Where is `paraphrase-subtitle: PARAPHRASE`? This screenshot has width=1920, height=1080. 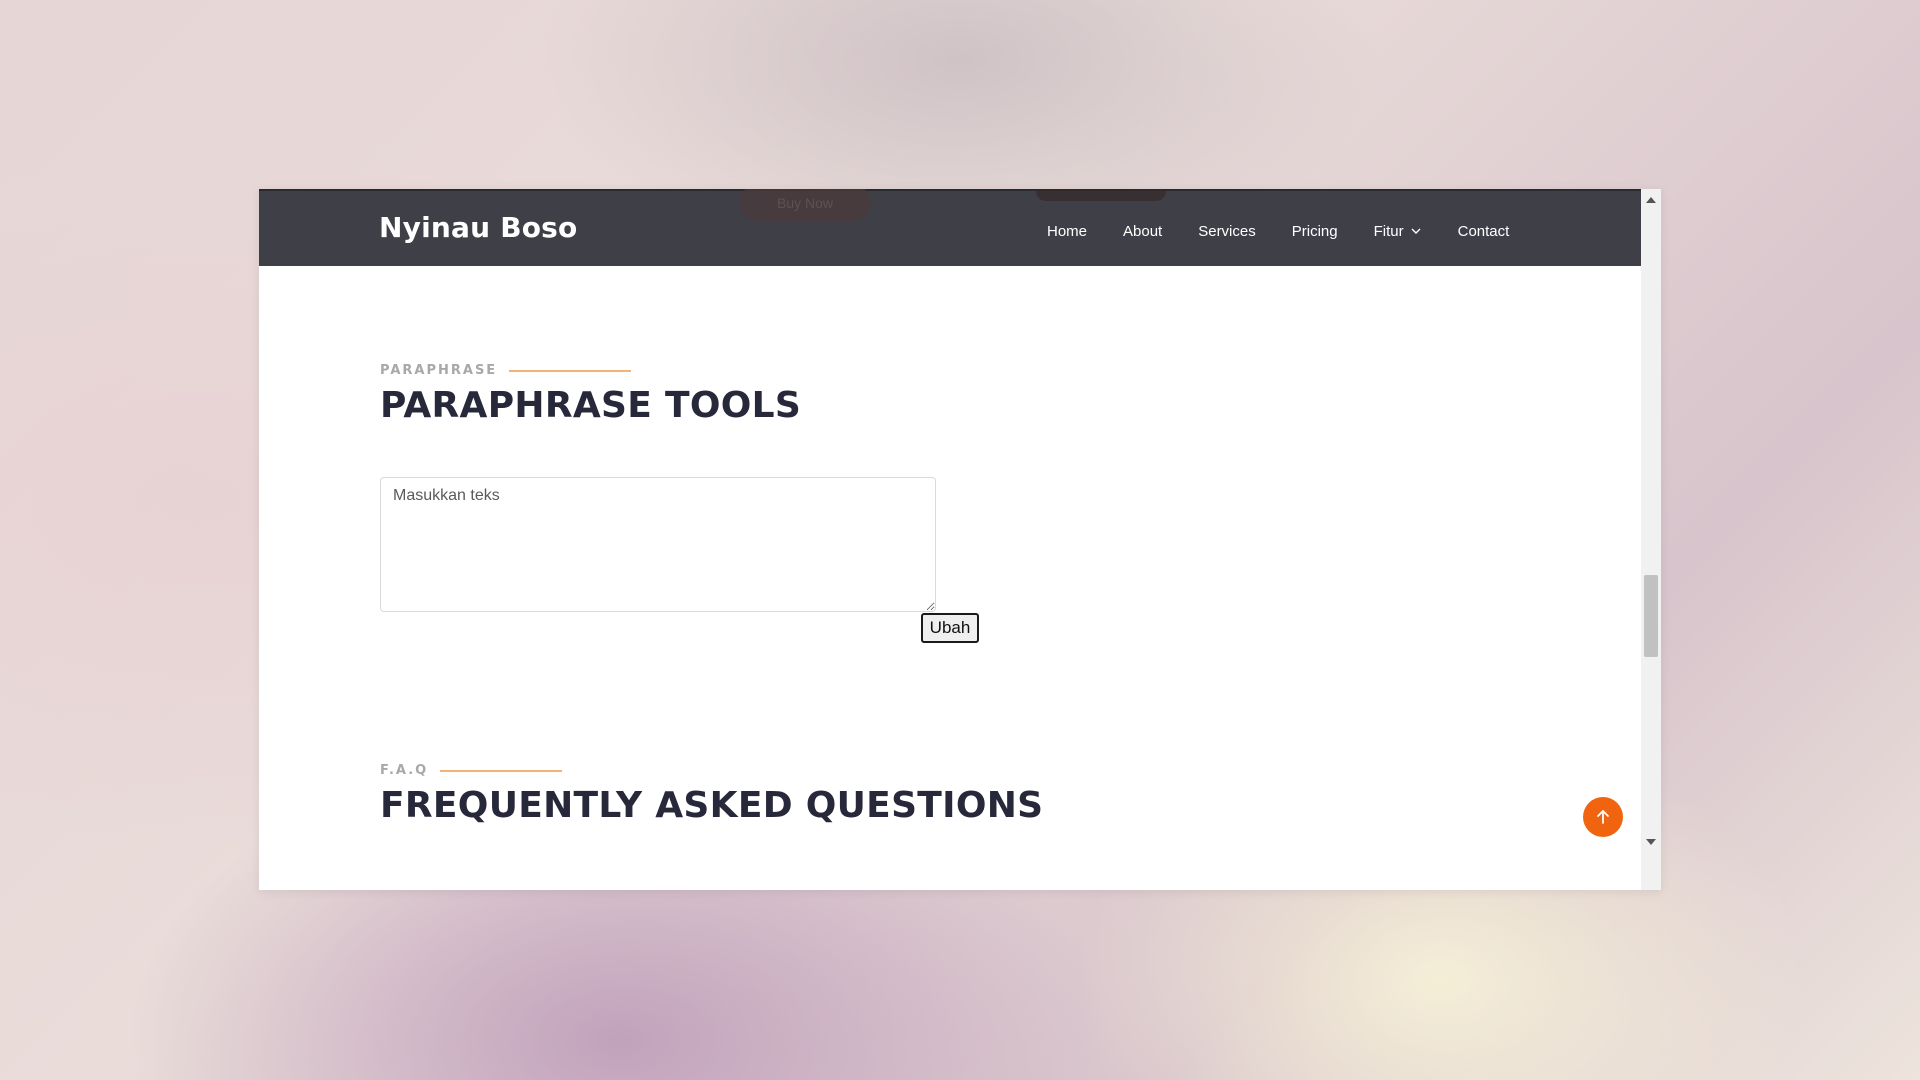 paraphrase-subtitle: PARAPHRASE is located at coordinates (506, 370).